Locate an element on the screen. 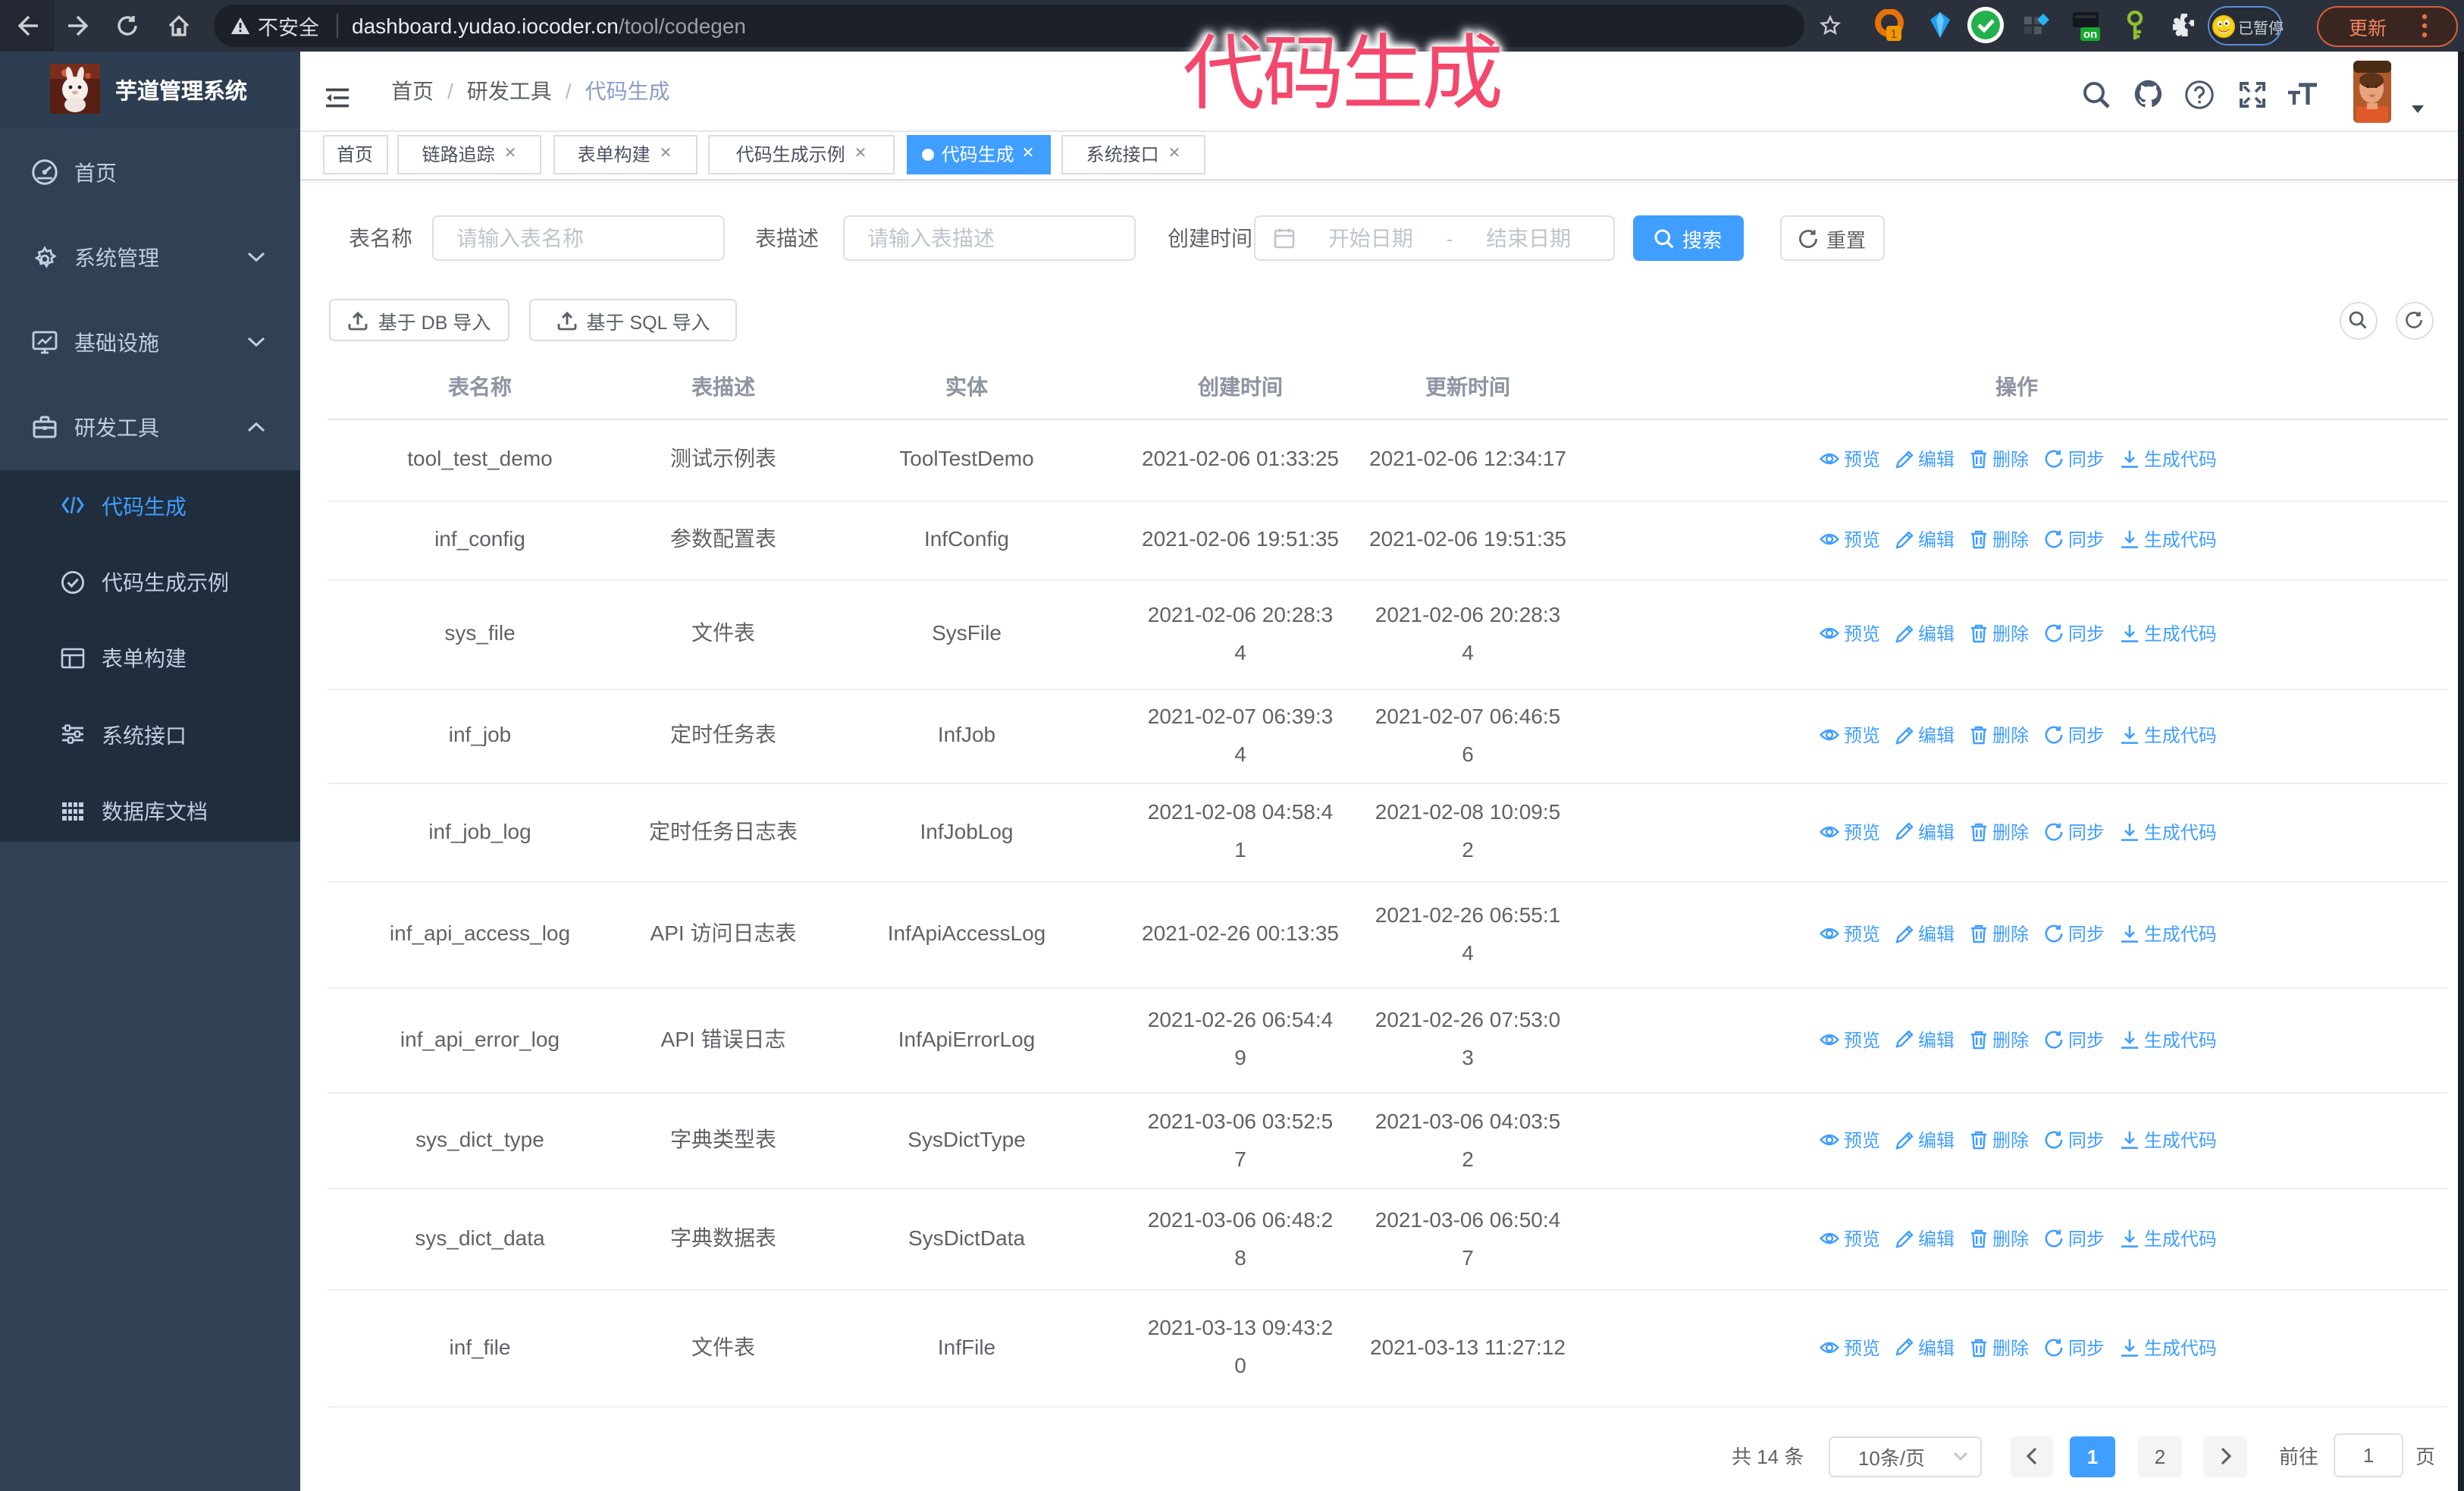  svg-text: on is located at coordinates (2090, 34).